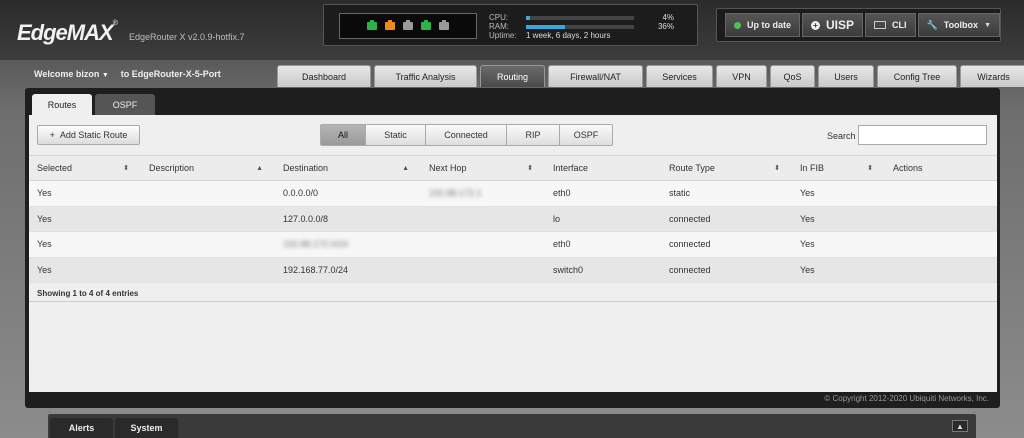 Image resolution: width=1024 pixels, height=438 pixels. What do you see at coordinates (992, 76) in the screenshot?
I see `tab-wizards: Wizards` at bounding box center [992, 76].